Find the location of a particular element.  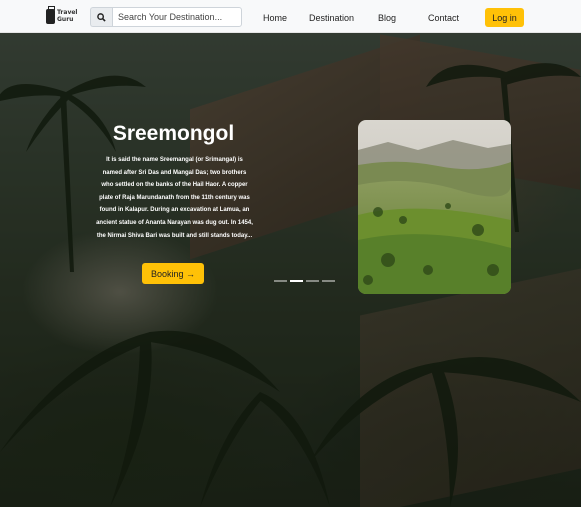

booking-button: Booking → is located at coordinates (173, 273).